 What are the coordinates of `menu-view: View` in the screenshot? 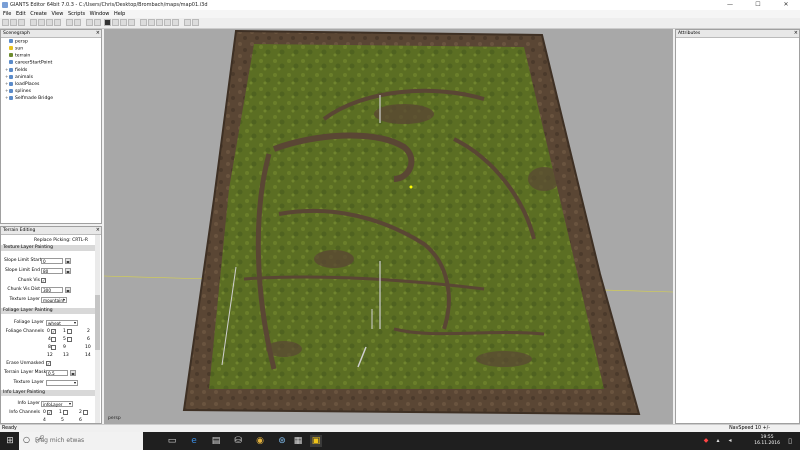 It's located at (57, 14).